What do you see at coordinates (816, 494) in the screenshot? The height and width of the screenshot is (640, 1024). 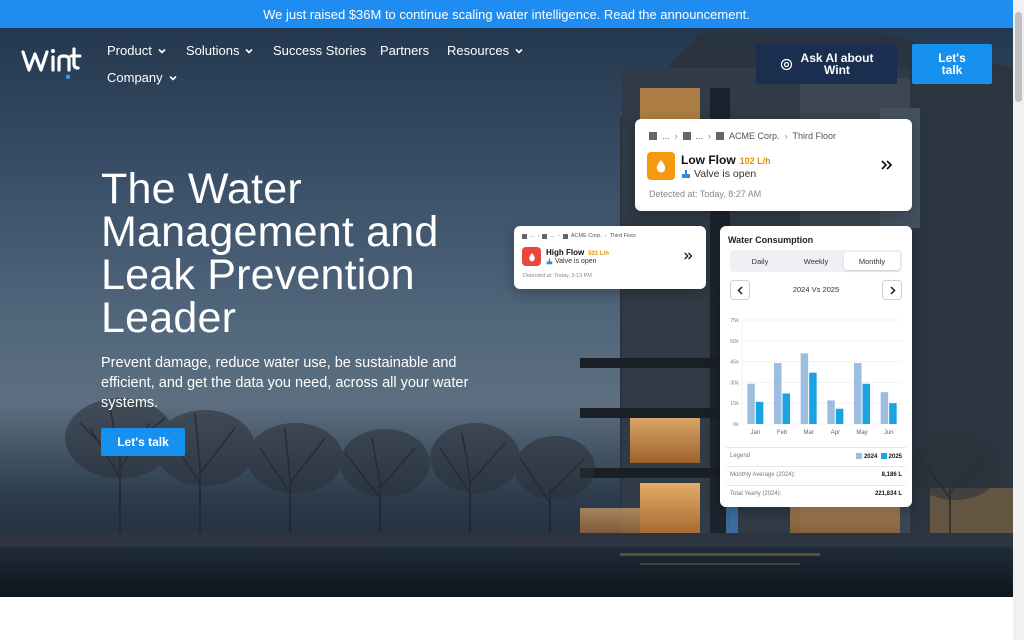 I see `total-yearly-row: Total Yearly (2024): 221,834 L` at bounding box center [816, 494].